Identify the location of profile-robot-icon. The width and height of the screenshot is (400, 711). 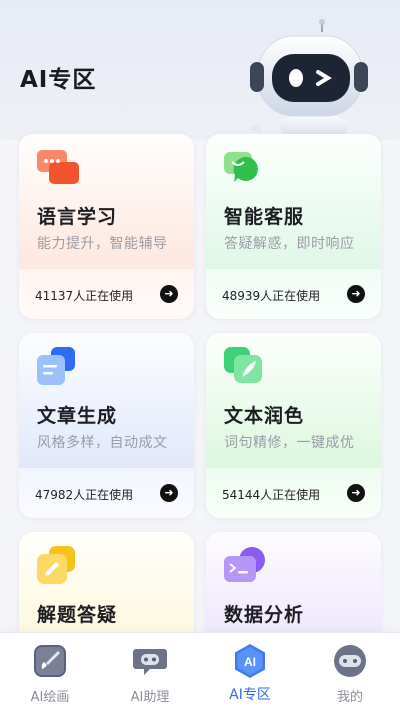
(350, 661).